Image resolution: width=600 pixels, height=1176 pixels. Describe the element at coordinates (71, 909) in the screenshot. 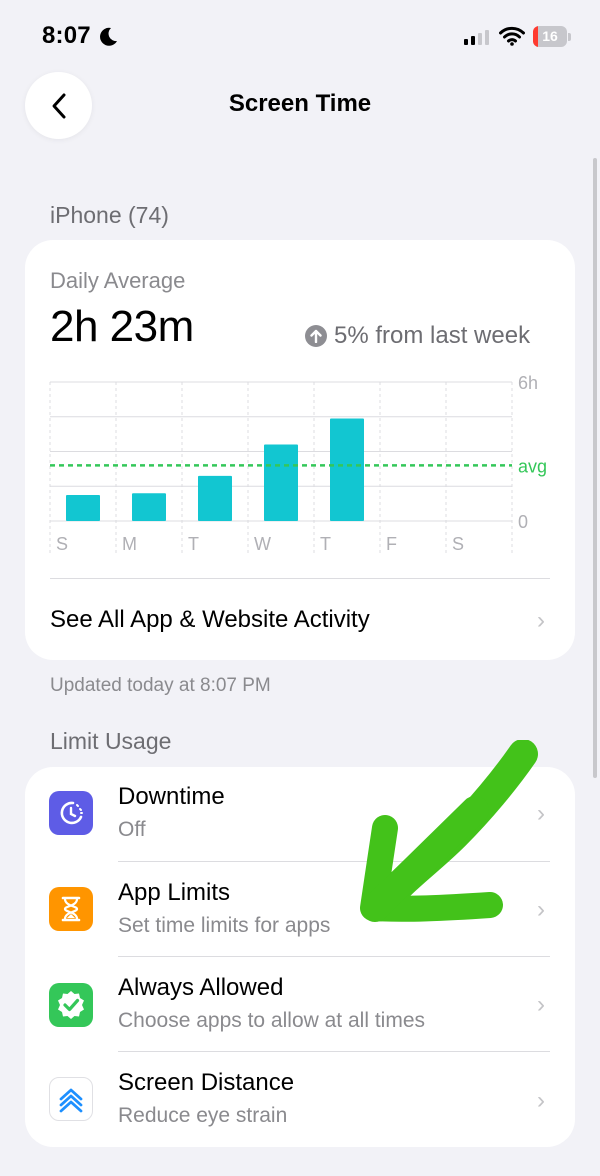

I see `hourglass-icon` at that location.